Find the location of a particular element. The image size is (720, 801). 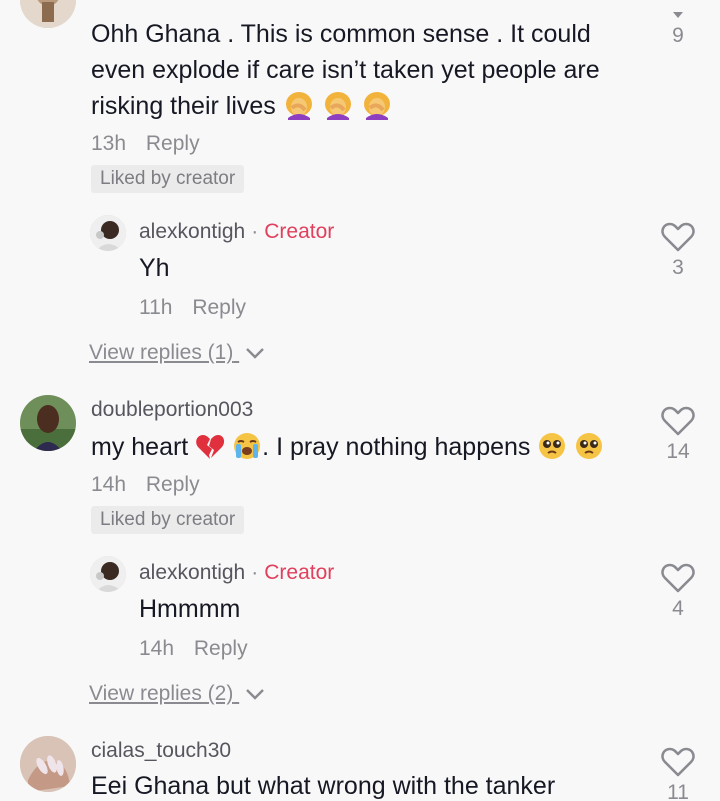

reply-text: Hmmmm is located at coordinates (190, 609).